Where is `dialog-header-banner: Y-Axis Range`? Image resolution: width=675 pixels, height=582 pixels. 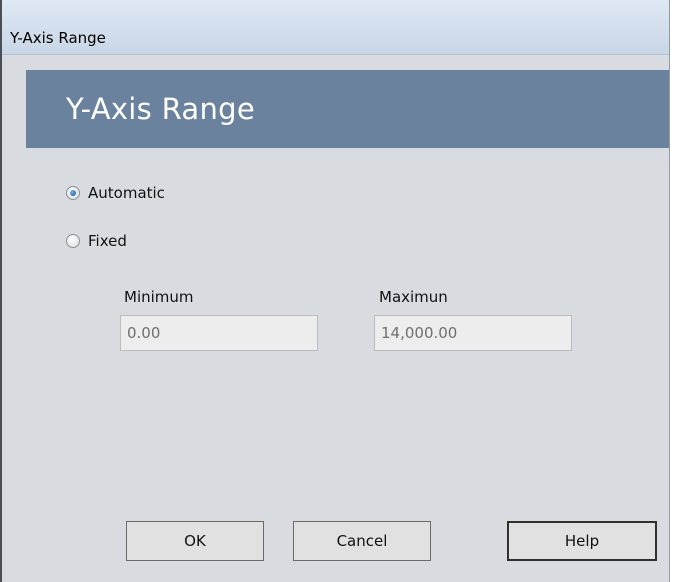
dialog-header-banner: Y-Axis Range is located at coordinates (347, 109).